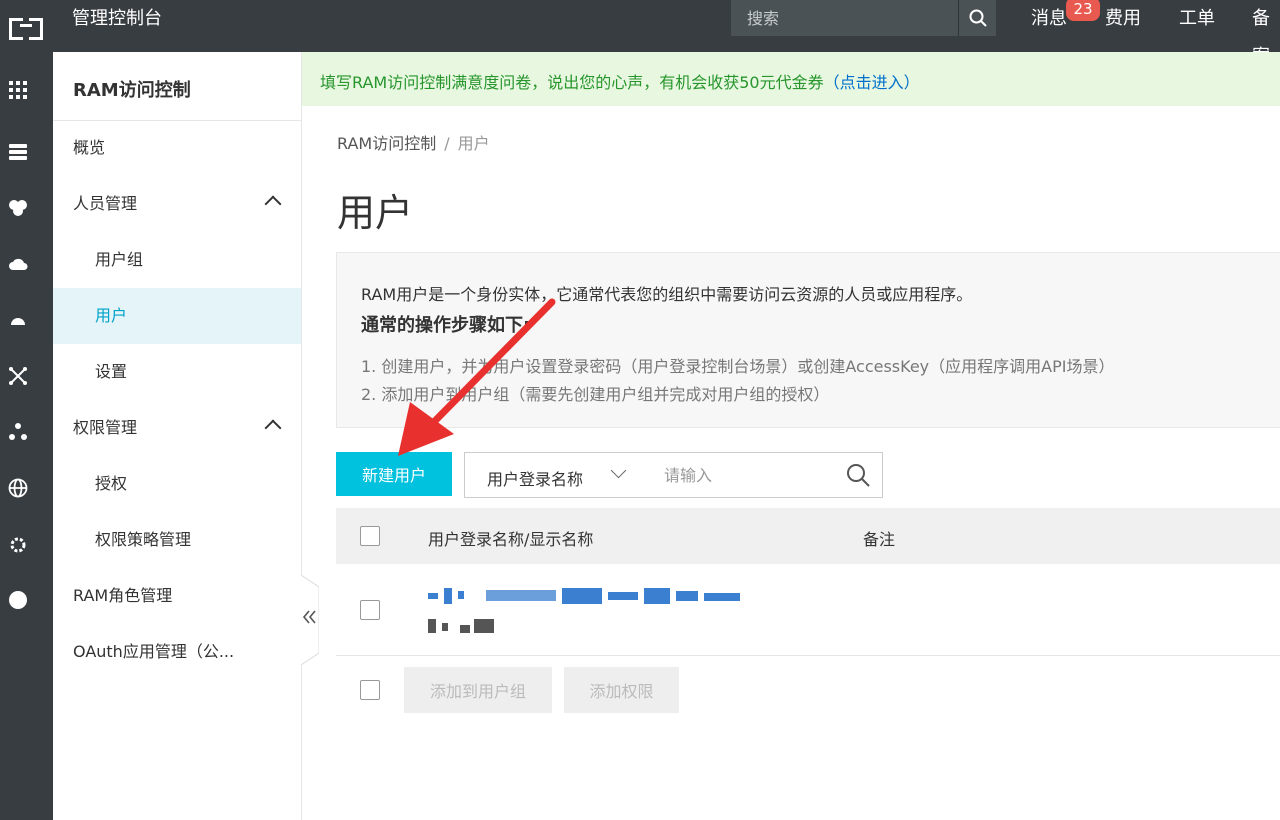 The image size is (1280, 820). I want to click on tickets-link: 工单, so click(1197, 19).